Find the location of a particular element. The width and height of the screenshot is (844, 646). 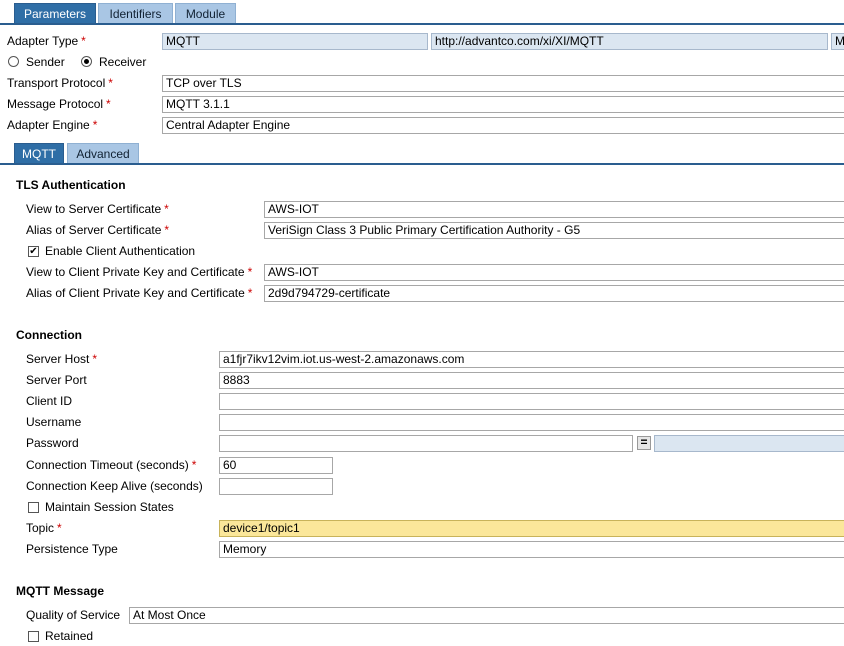

qos-field: At Most Once is located at coordinates (486, 615).